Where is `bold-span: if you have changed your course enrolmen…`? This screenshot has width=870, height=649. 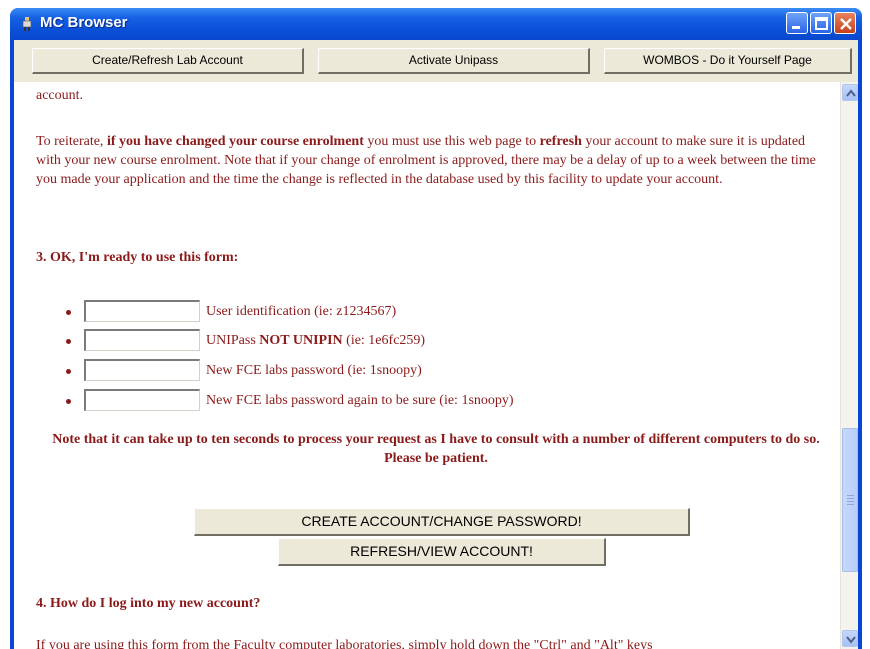 bold-span: if you have changed your course enrolmen… is located at coordinates (235, 141).